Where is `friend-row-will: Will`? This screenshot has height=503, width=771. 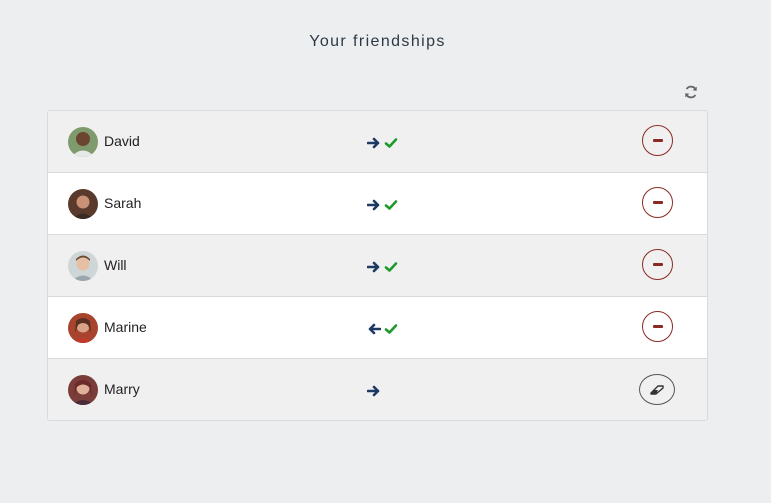
friend-row-will: Will is located at coordinates (377, 266).